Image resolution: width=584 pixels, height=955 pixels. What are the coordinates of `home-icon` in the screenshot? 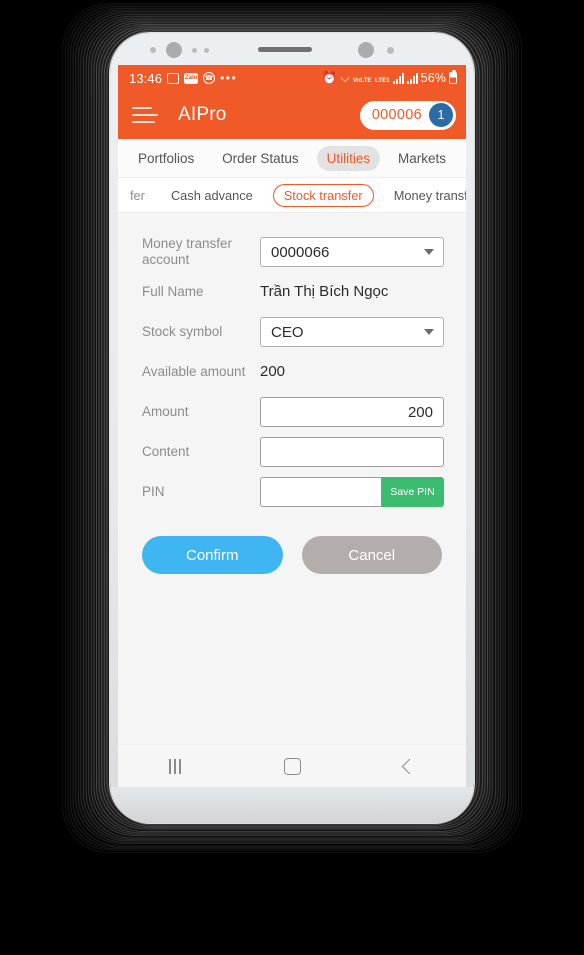 It's located at (292, 766).